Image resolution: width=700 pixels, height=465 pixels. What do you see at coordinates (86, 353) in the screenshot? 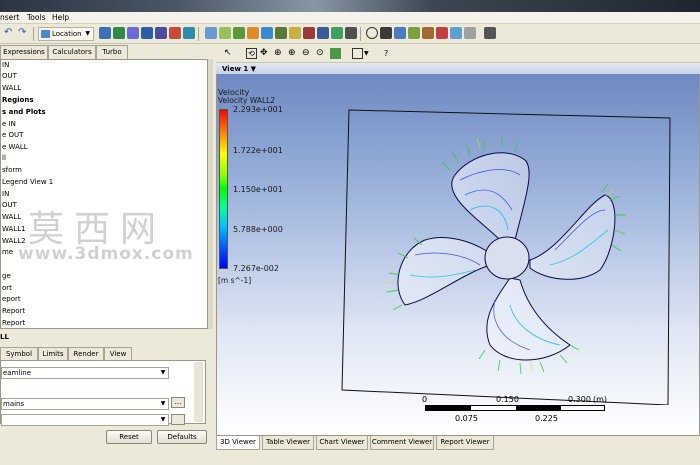
I see `tab-render: Render` at bounding box center [86, 353].